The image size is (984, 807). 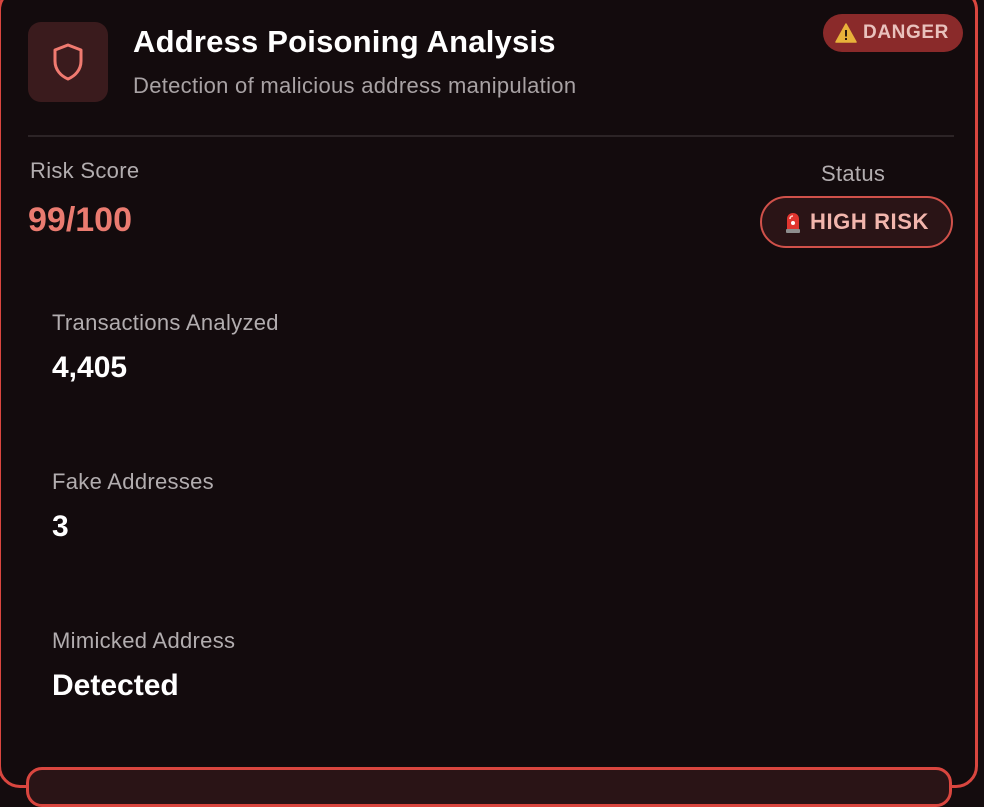 I want to click on card-title: Address Poisoning Analysis, so click(x=344, y=41).